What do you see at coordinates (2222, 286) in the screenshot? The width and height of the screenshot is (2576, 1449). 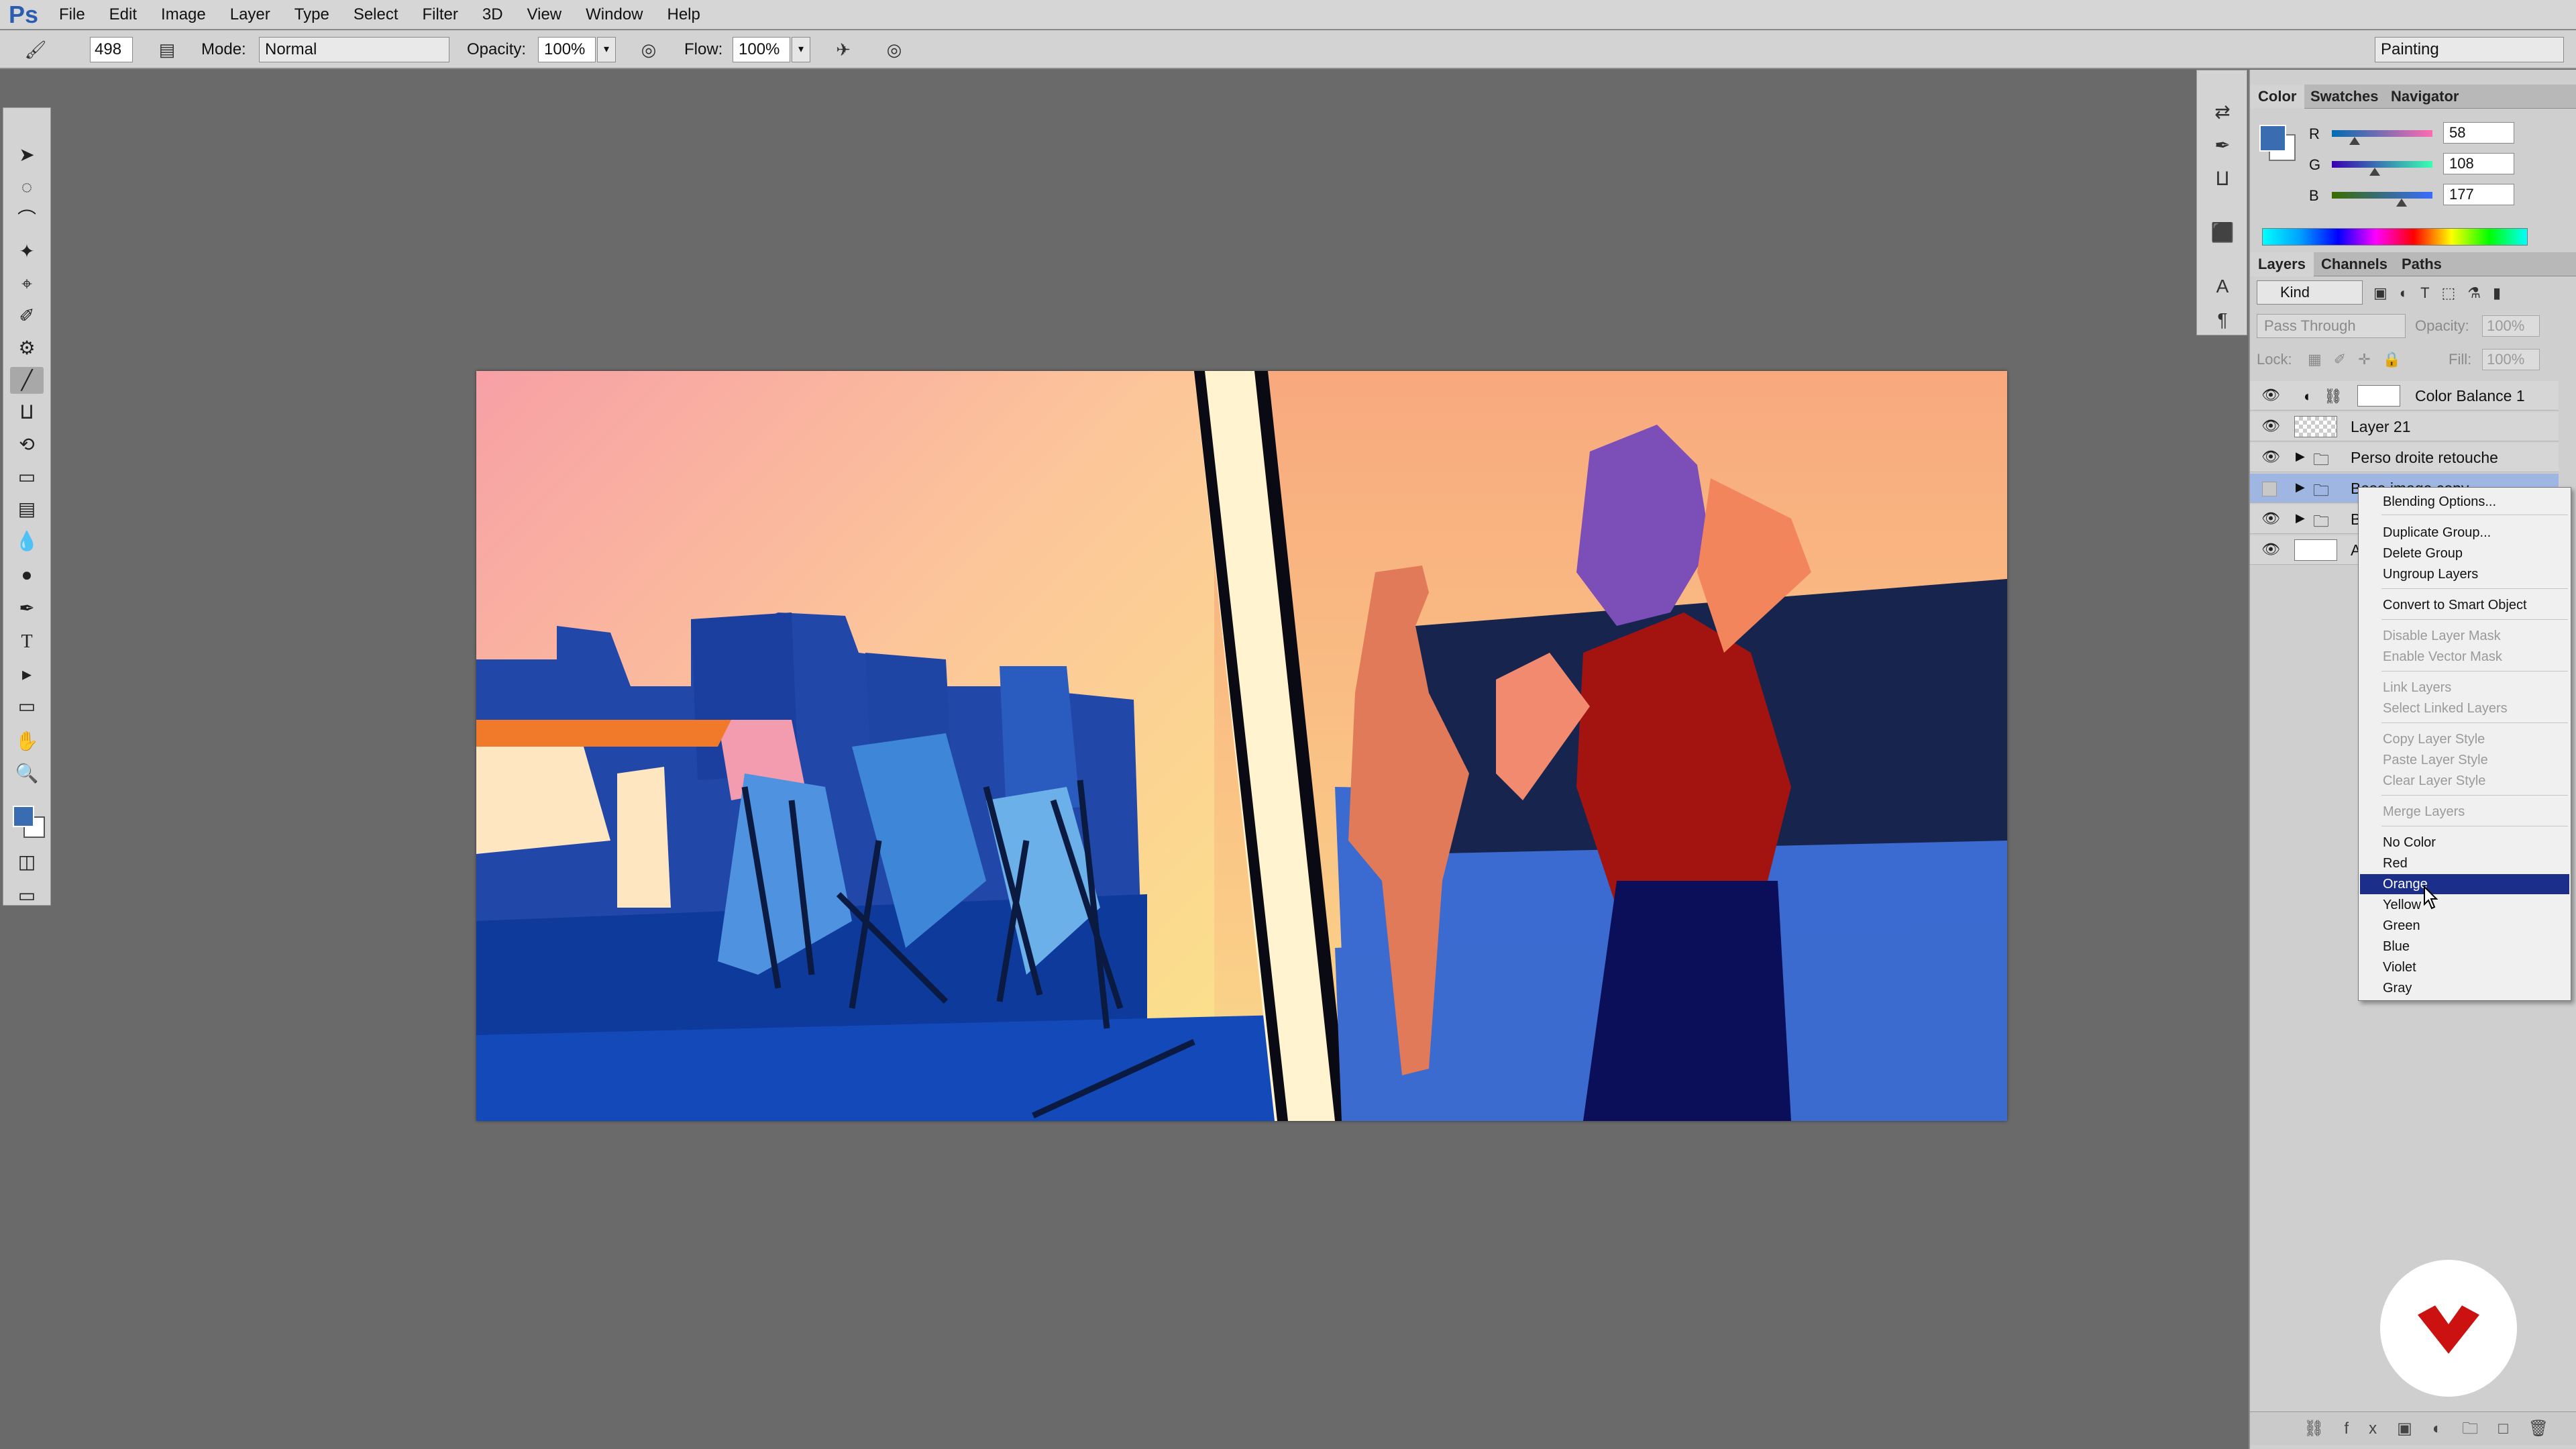 I see `character-panel-icon: A` at bounding box center [2222, 286].